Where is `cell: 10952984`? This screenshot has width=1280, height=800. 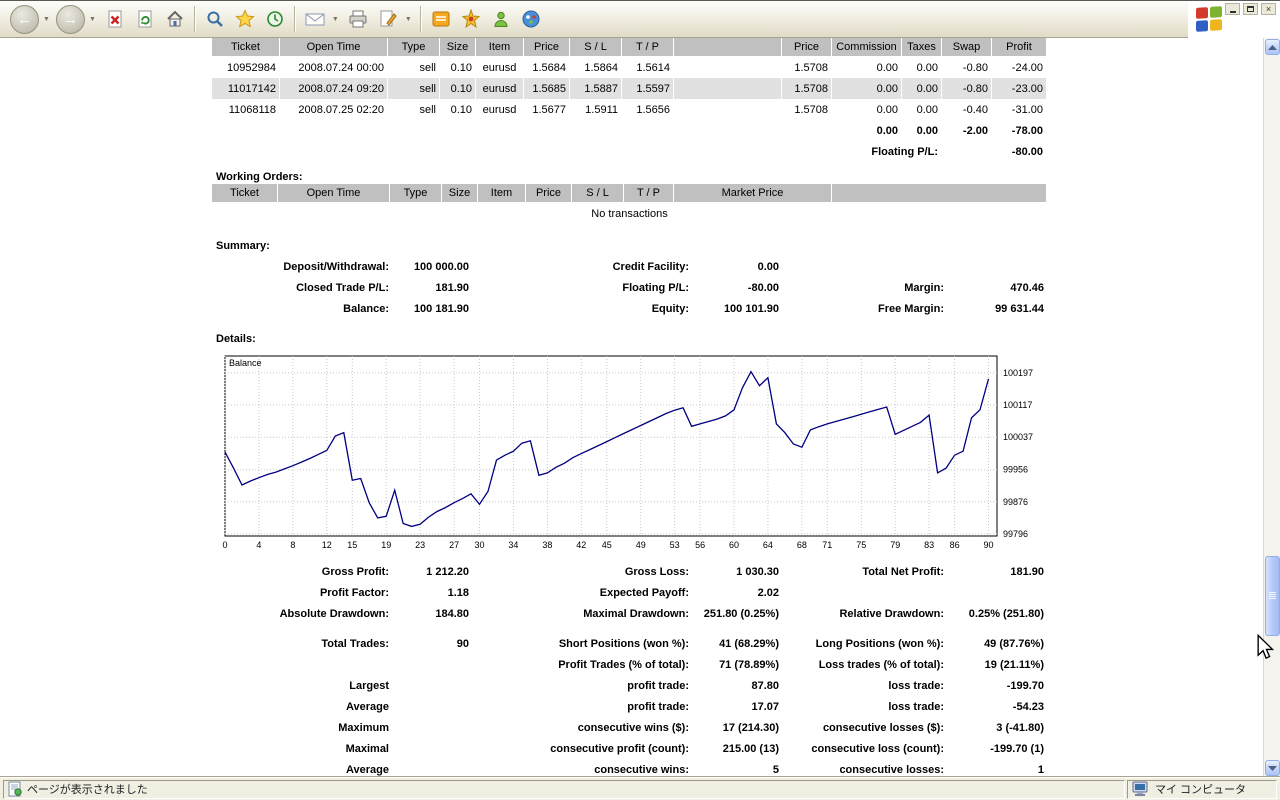 cell: 10952984 is located at coordinates (251, 67).